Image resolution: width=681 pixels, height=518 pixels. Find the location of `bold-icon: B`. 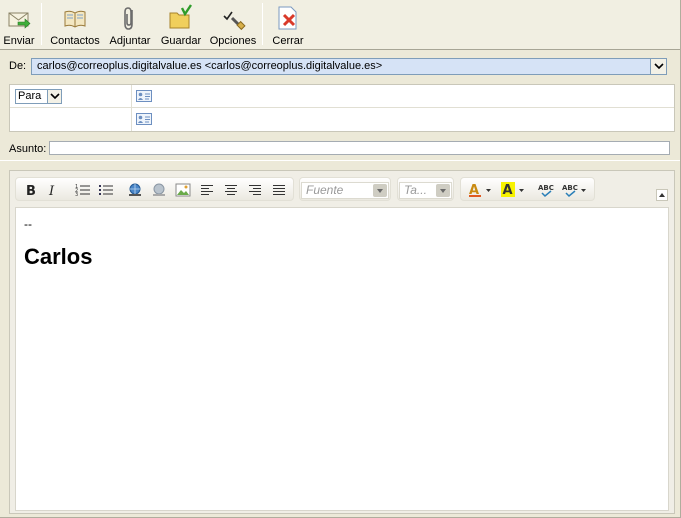

bold-icon: B is located at coordinates (31, 190).